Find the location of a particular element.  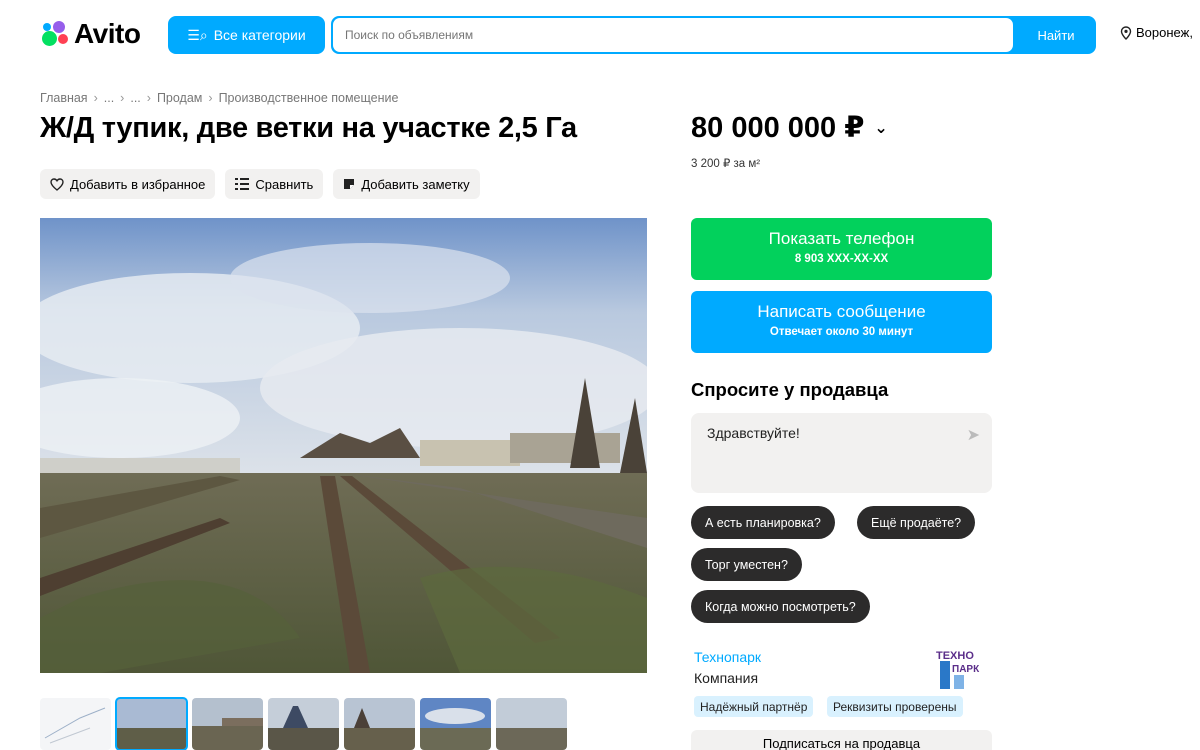

add-note-button: Добавить заметку is located at coordinates (406, 184).